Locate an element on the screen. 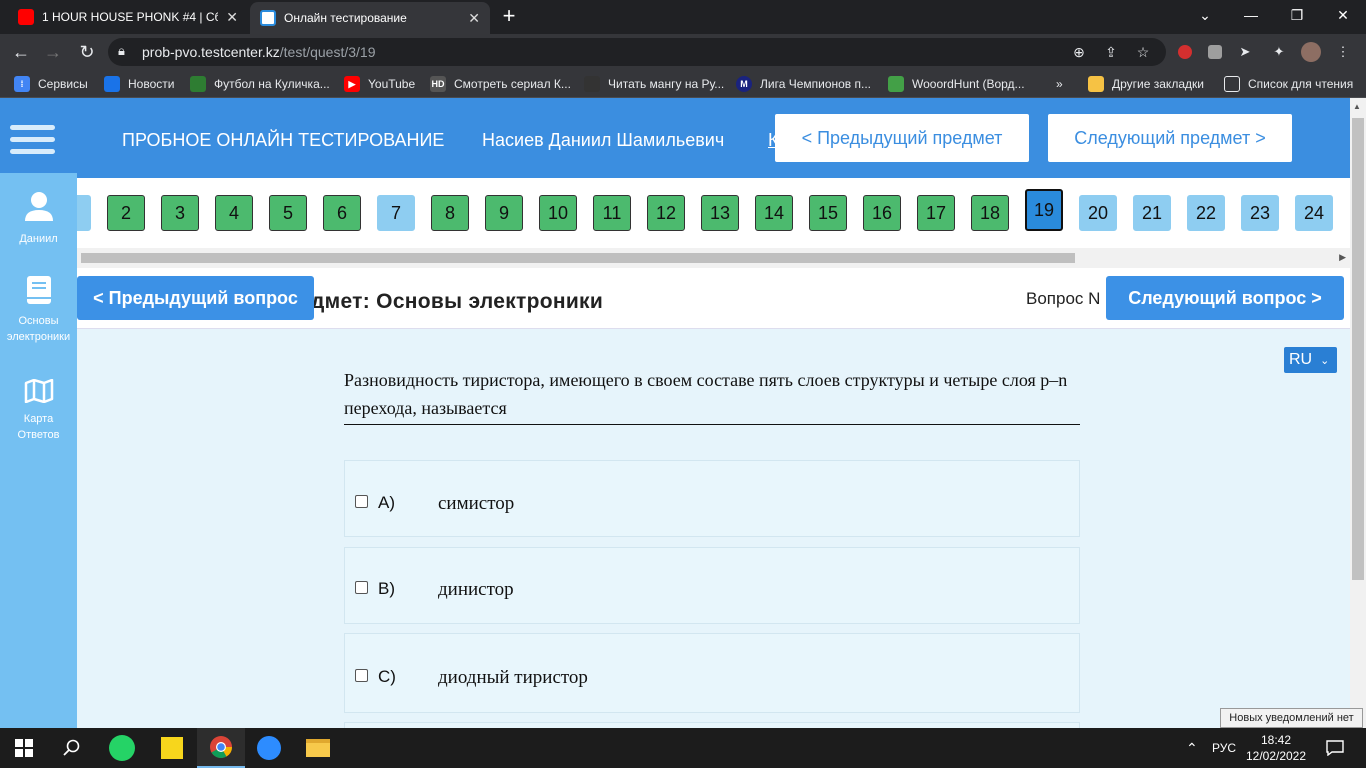 The height and width of the screenshot is (768, 1366). bookmark-item: ▶ YouTube is located at coordinates (379, 84).